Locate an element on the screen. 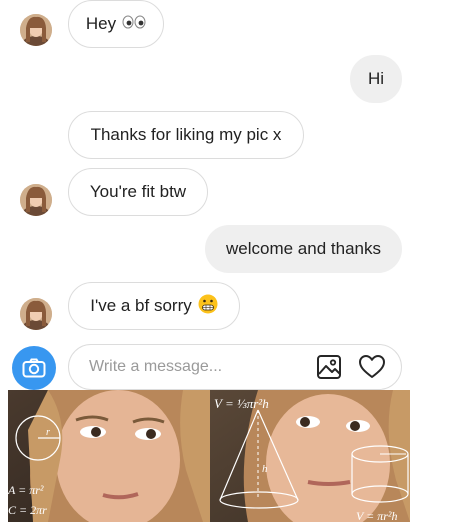 The image size is (469, 522). radius-label: r is located at coordinates (48, 432).